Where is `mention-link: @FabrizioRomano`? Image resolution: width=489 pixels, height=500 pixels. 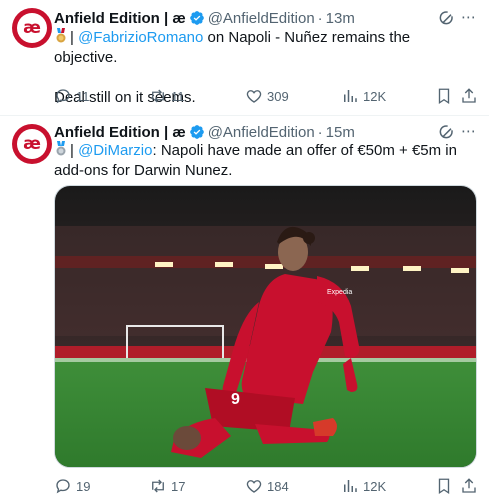
mention-link: @FabrizioRomano is located at coordinates (140, 37).